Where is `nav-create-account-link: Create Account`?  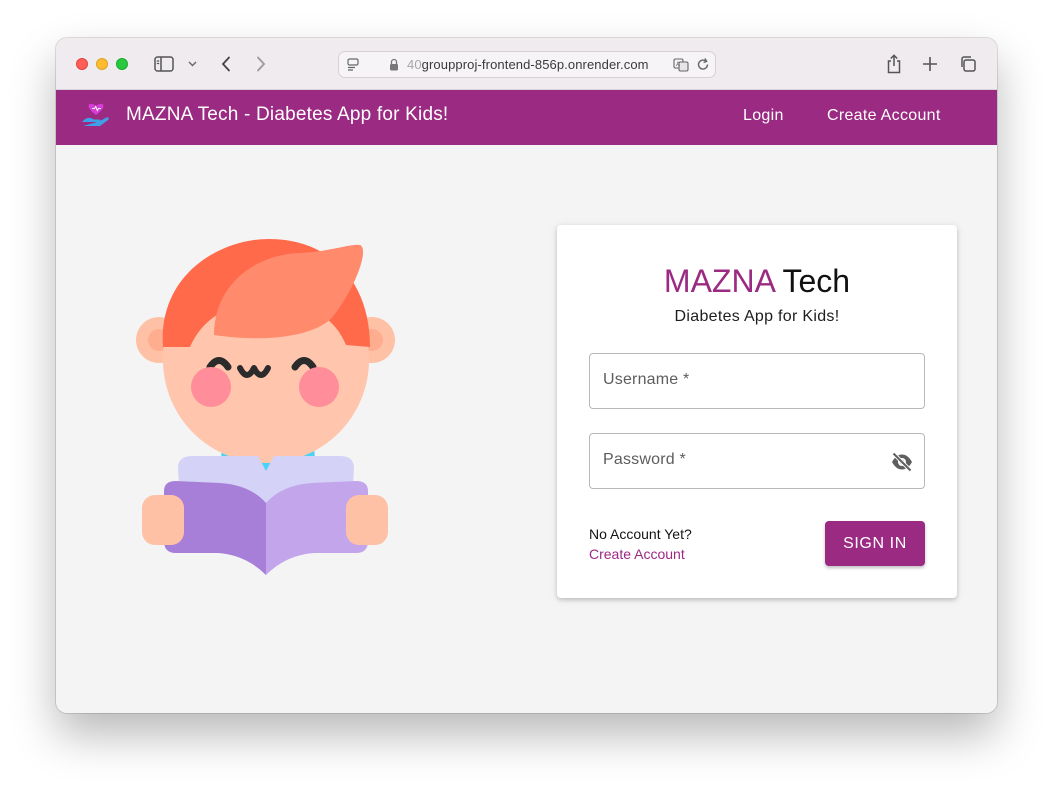 nav-create-account-link: Create Account is located at coordinates (884, 116).